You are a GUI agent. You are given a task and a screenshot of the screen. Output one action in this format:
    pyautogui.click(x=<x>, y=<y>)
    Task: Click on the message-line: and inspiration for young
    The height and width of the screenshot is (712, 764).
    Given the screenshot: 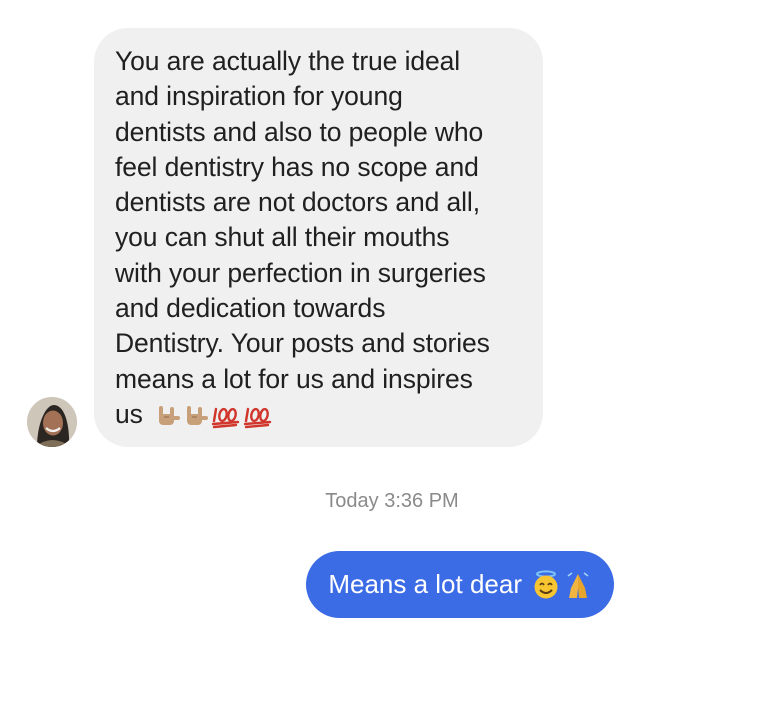 What is the action you would take?
    pyautogui.click(x=259, y=96)
    